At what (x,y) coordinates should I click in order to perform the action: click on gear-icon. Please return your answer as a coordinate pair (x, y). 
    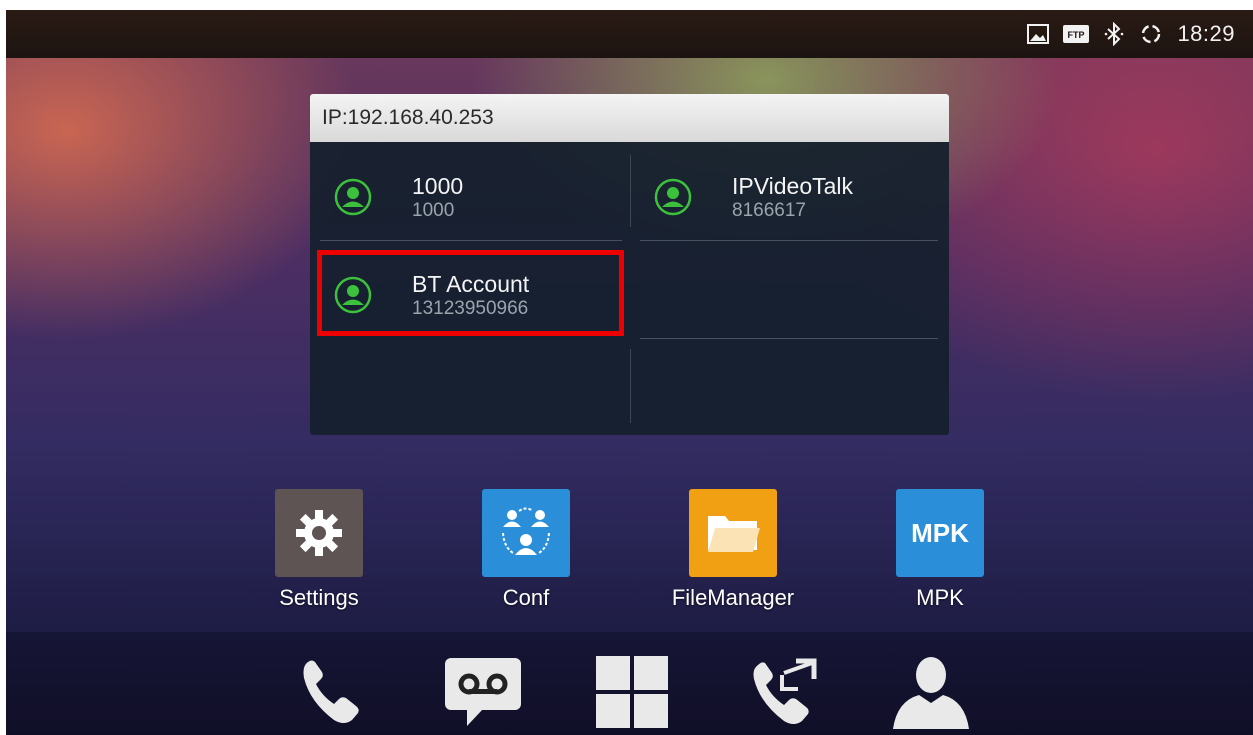
    Looking at the image, I should click on (319, 533).